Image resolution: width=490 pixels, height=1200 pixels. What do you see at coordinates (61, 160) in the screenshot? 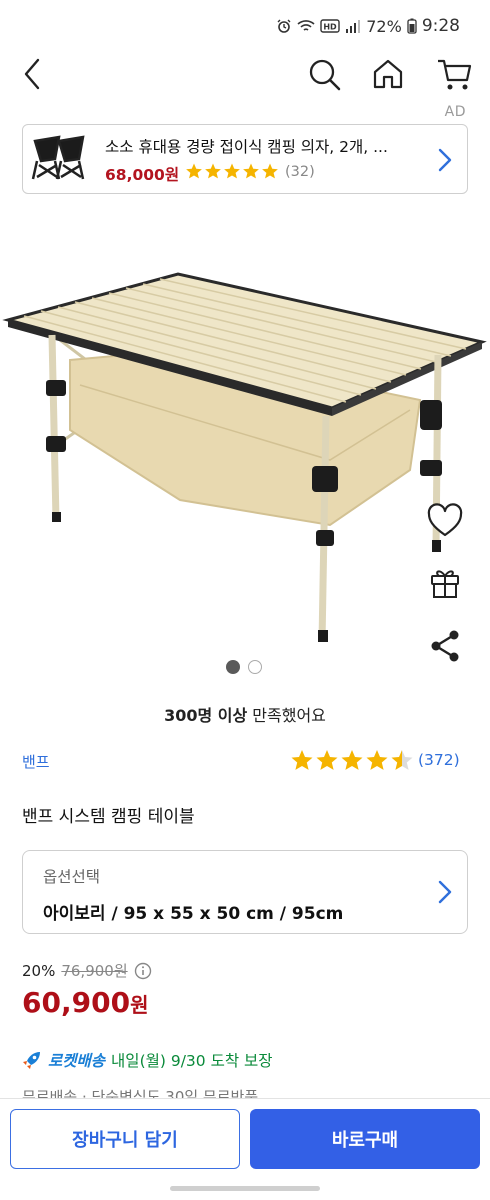
I see `camping-chairs-thumbnail` at bounding box center [61, 160].